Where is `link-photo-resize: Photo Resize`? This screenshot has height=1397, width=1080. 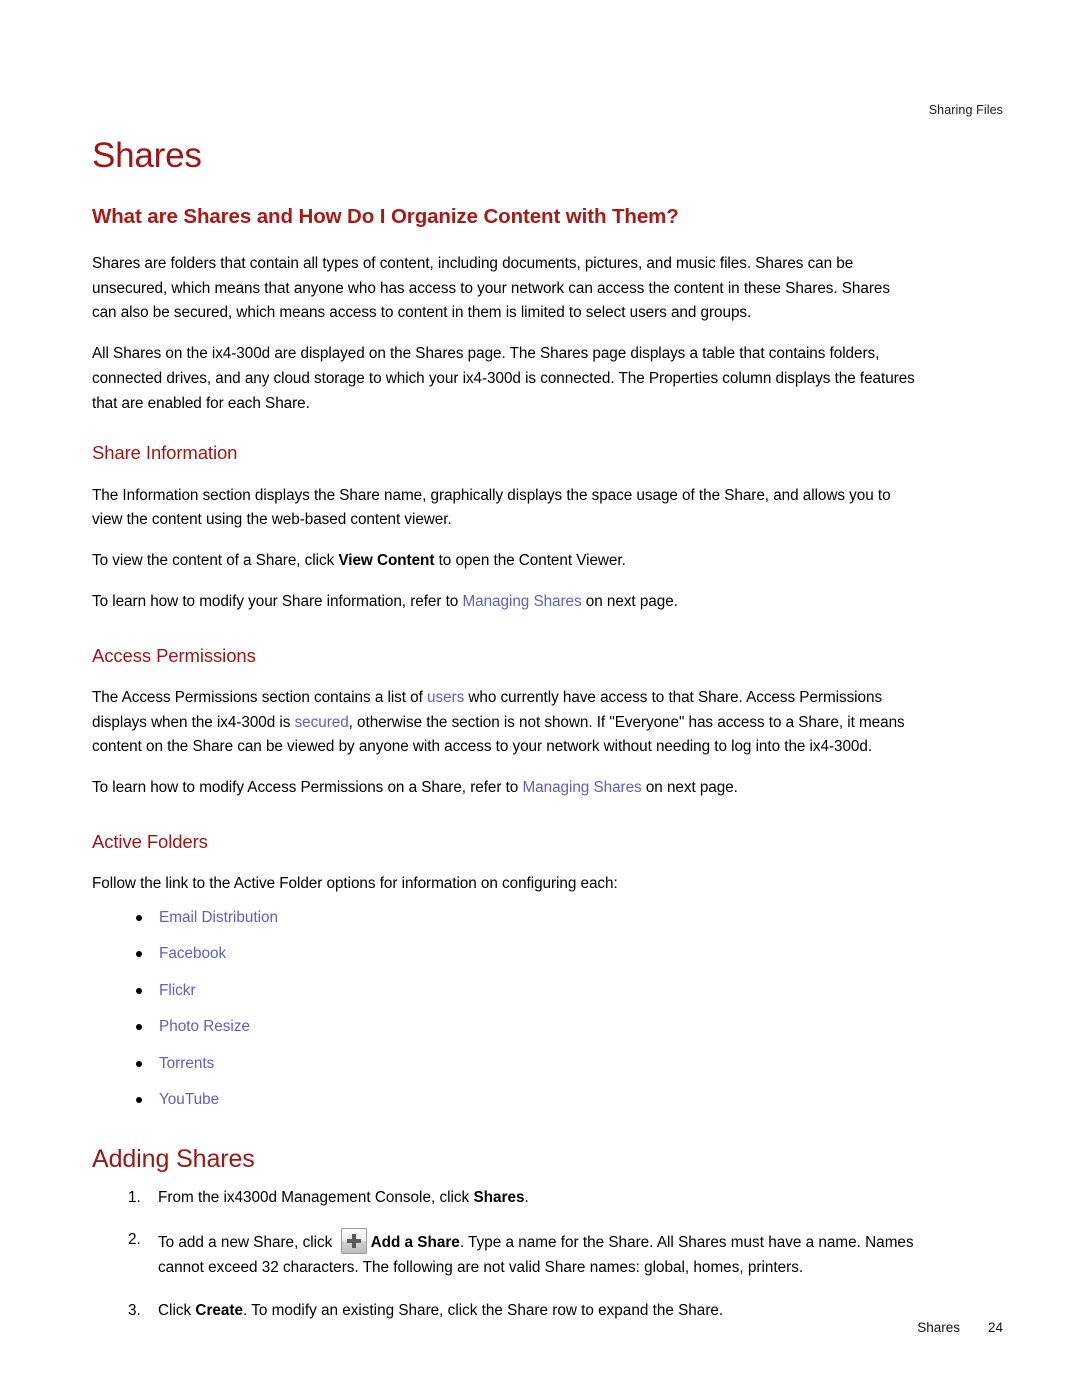 link-photo-resize: Photo Resize is located at coordinates (204, 1026).